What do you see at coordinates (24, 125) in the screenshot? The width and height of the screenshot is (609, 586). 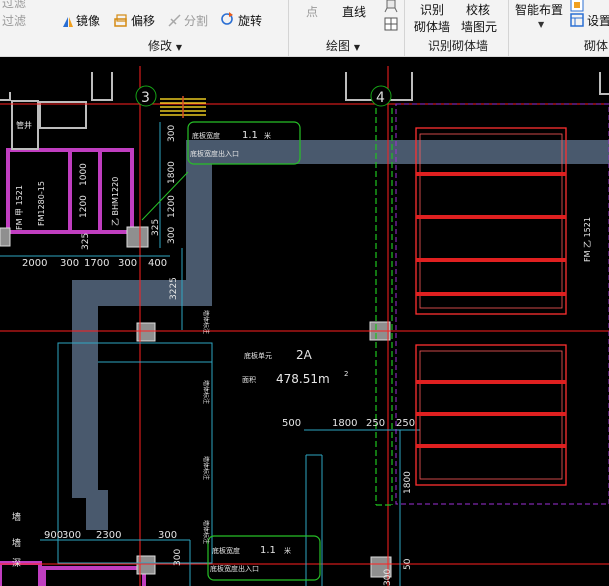 I see `well-label: 管井` at bounding box center [24, 125].